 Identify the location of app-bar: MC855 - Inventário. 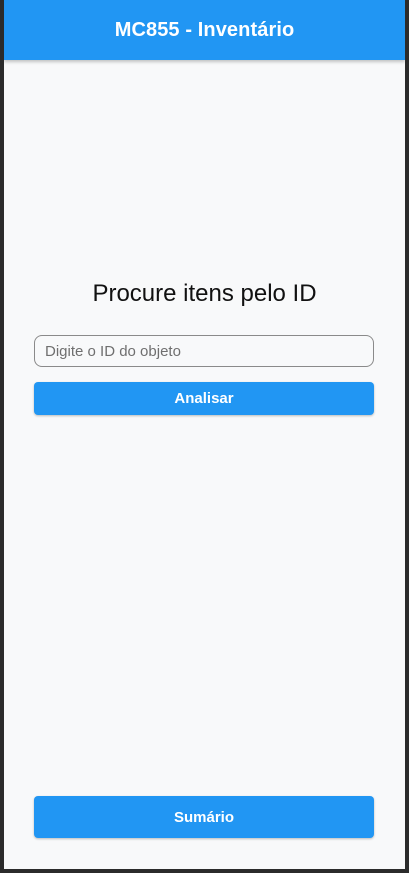
(204, 30).